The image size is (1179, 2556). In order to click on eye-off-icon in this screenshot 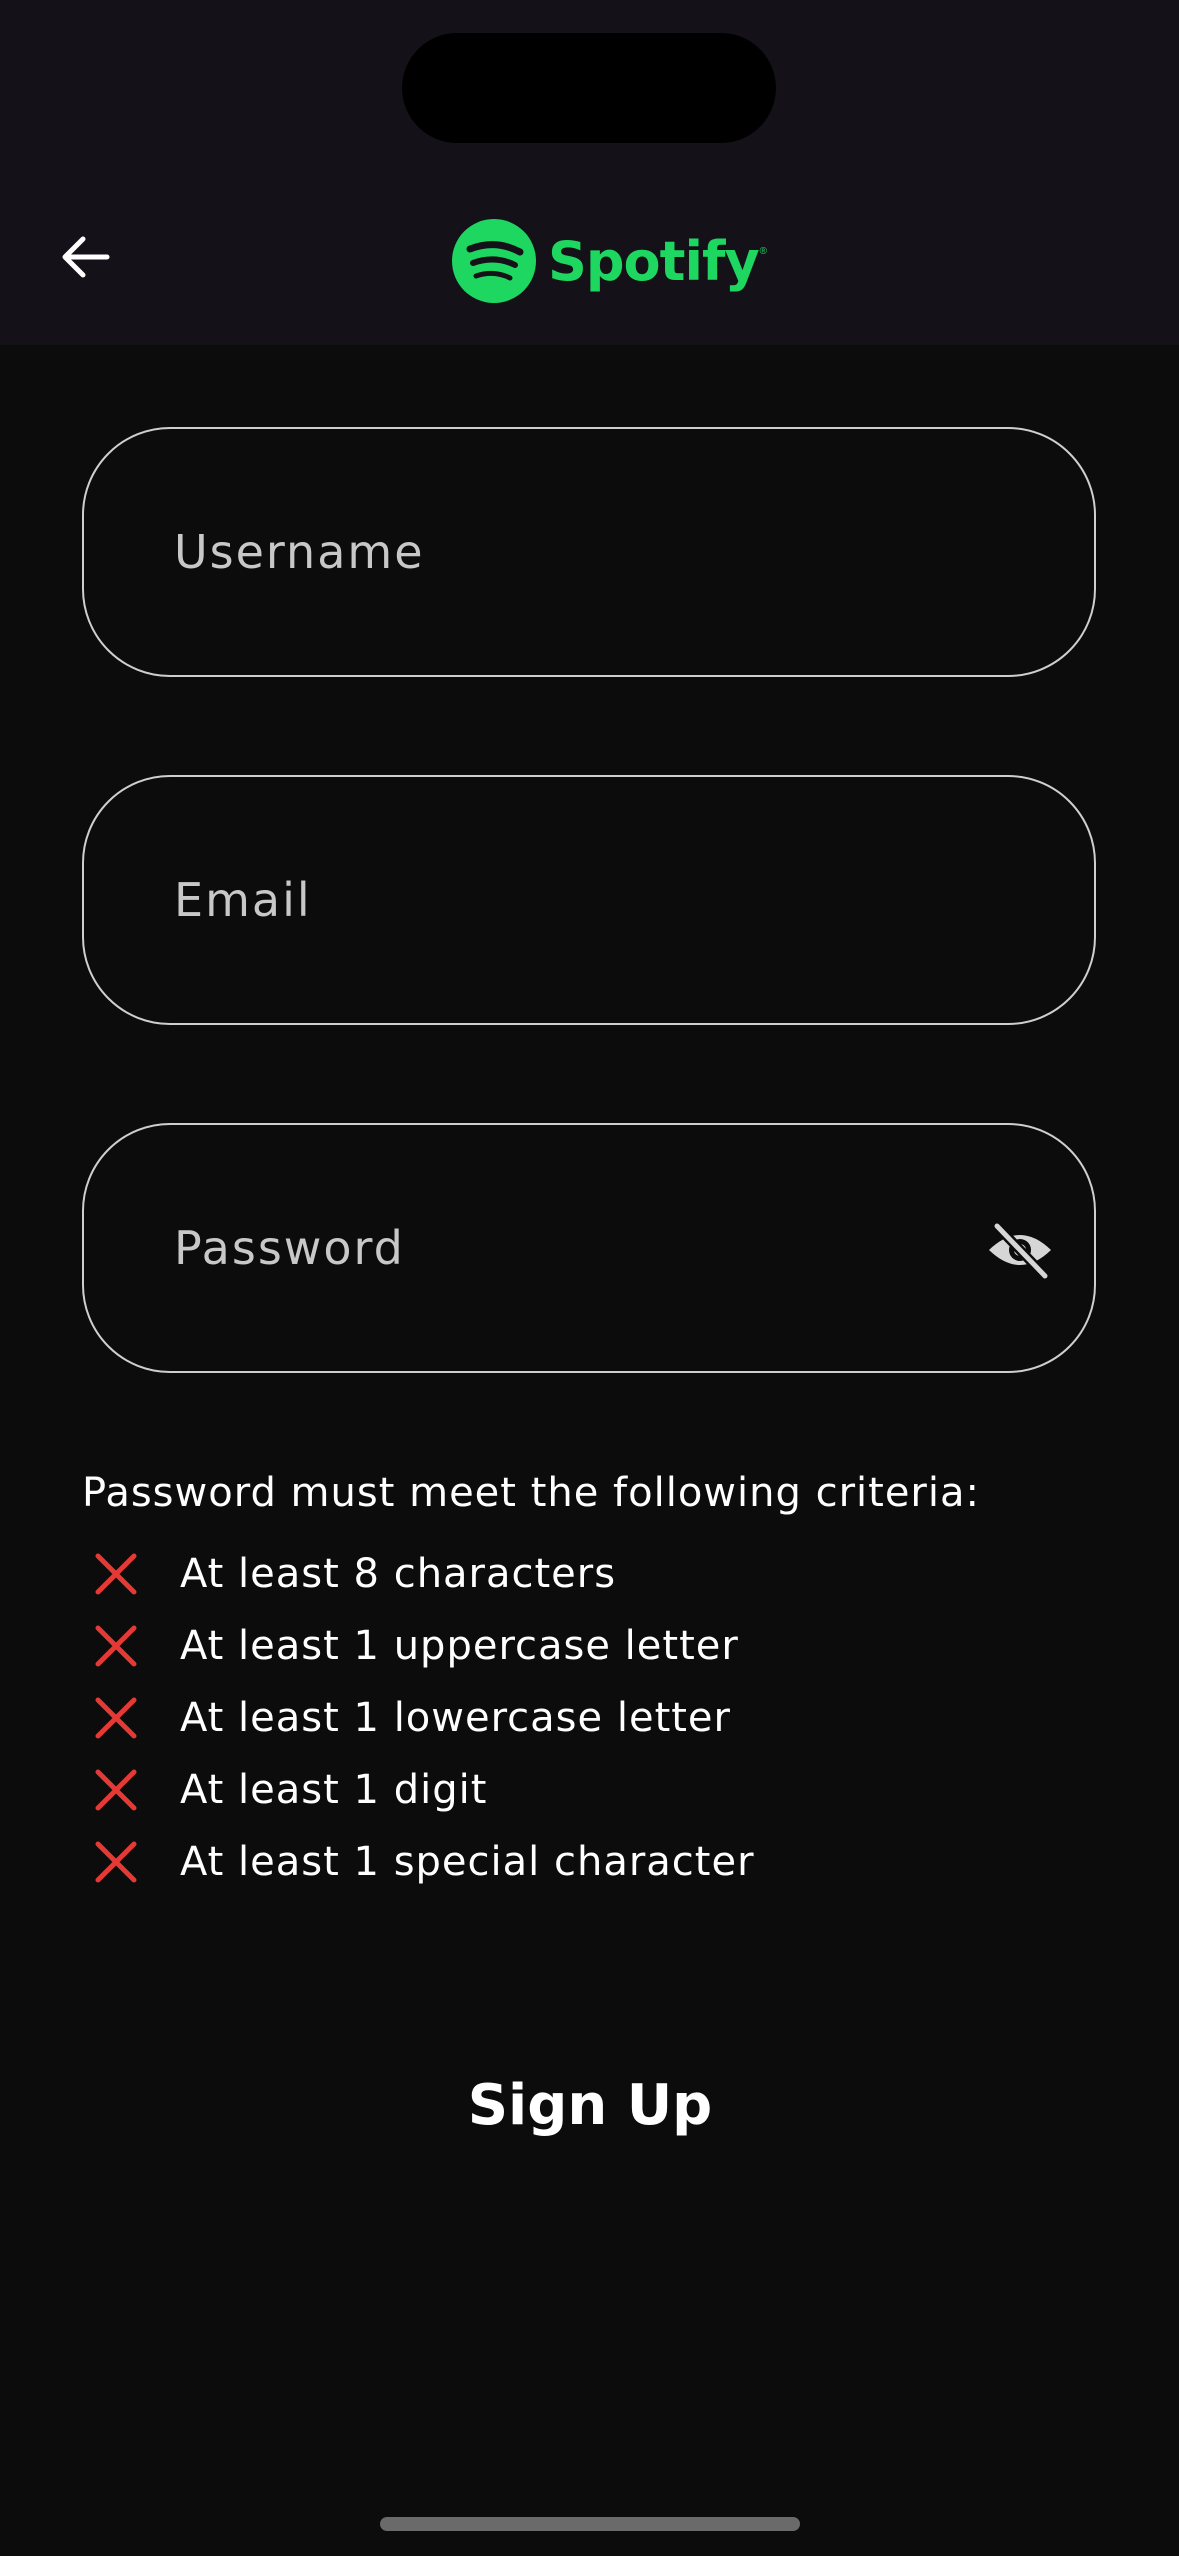, I will do `click(1020, 1250)`.